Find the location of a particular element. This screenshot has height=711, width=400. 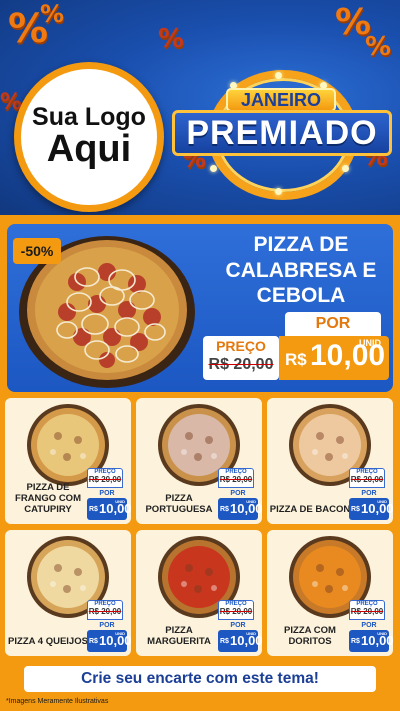

badge-title: PREMIADO is located at coordinates (282, 133).